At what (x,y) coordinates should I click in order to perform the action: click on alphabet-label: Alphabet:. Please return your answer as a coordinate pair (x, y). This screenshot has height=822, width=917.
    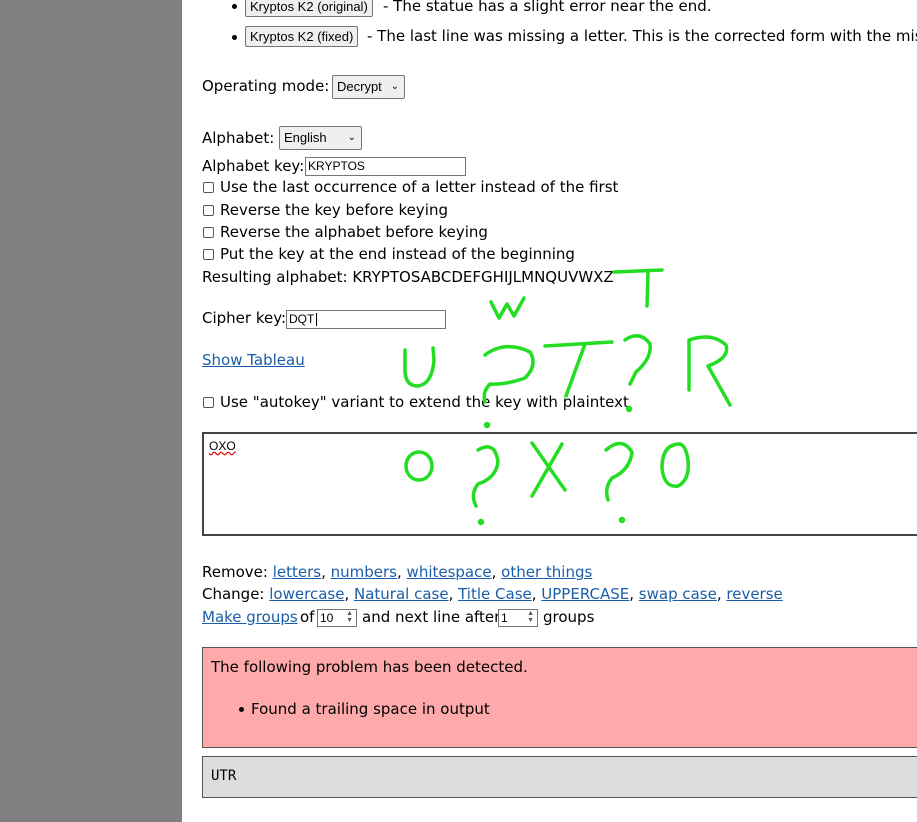
    Looking at the image, I should click on (238, 138).